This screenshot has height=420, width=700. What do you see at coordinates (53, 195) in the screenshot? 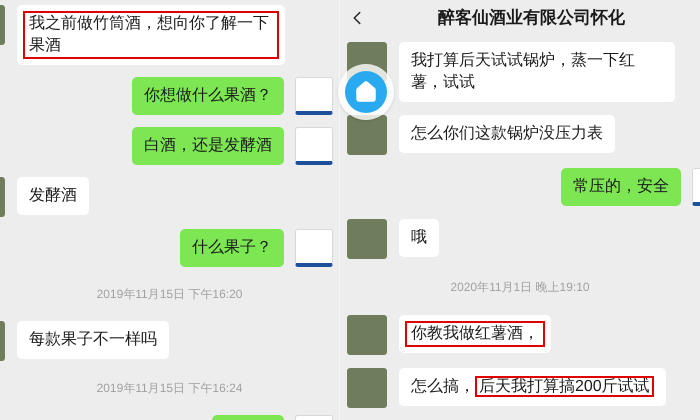
I see `message-text: 发酵酒` at bounding box center [53, 195].